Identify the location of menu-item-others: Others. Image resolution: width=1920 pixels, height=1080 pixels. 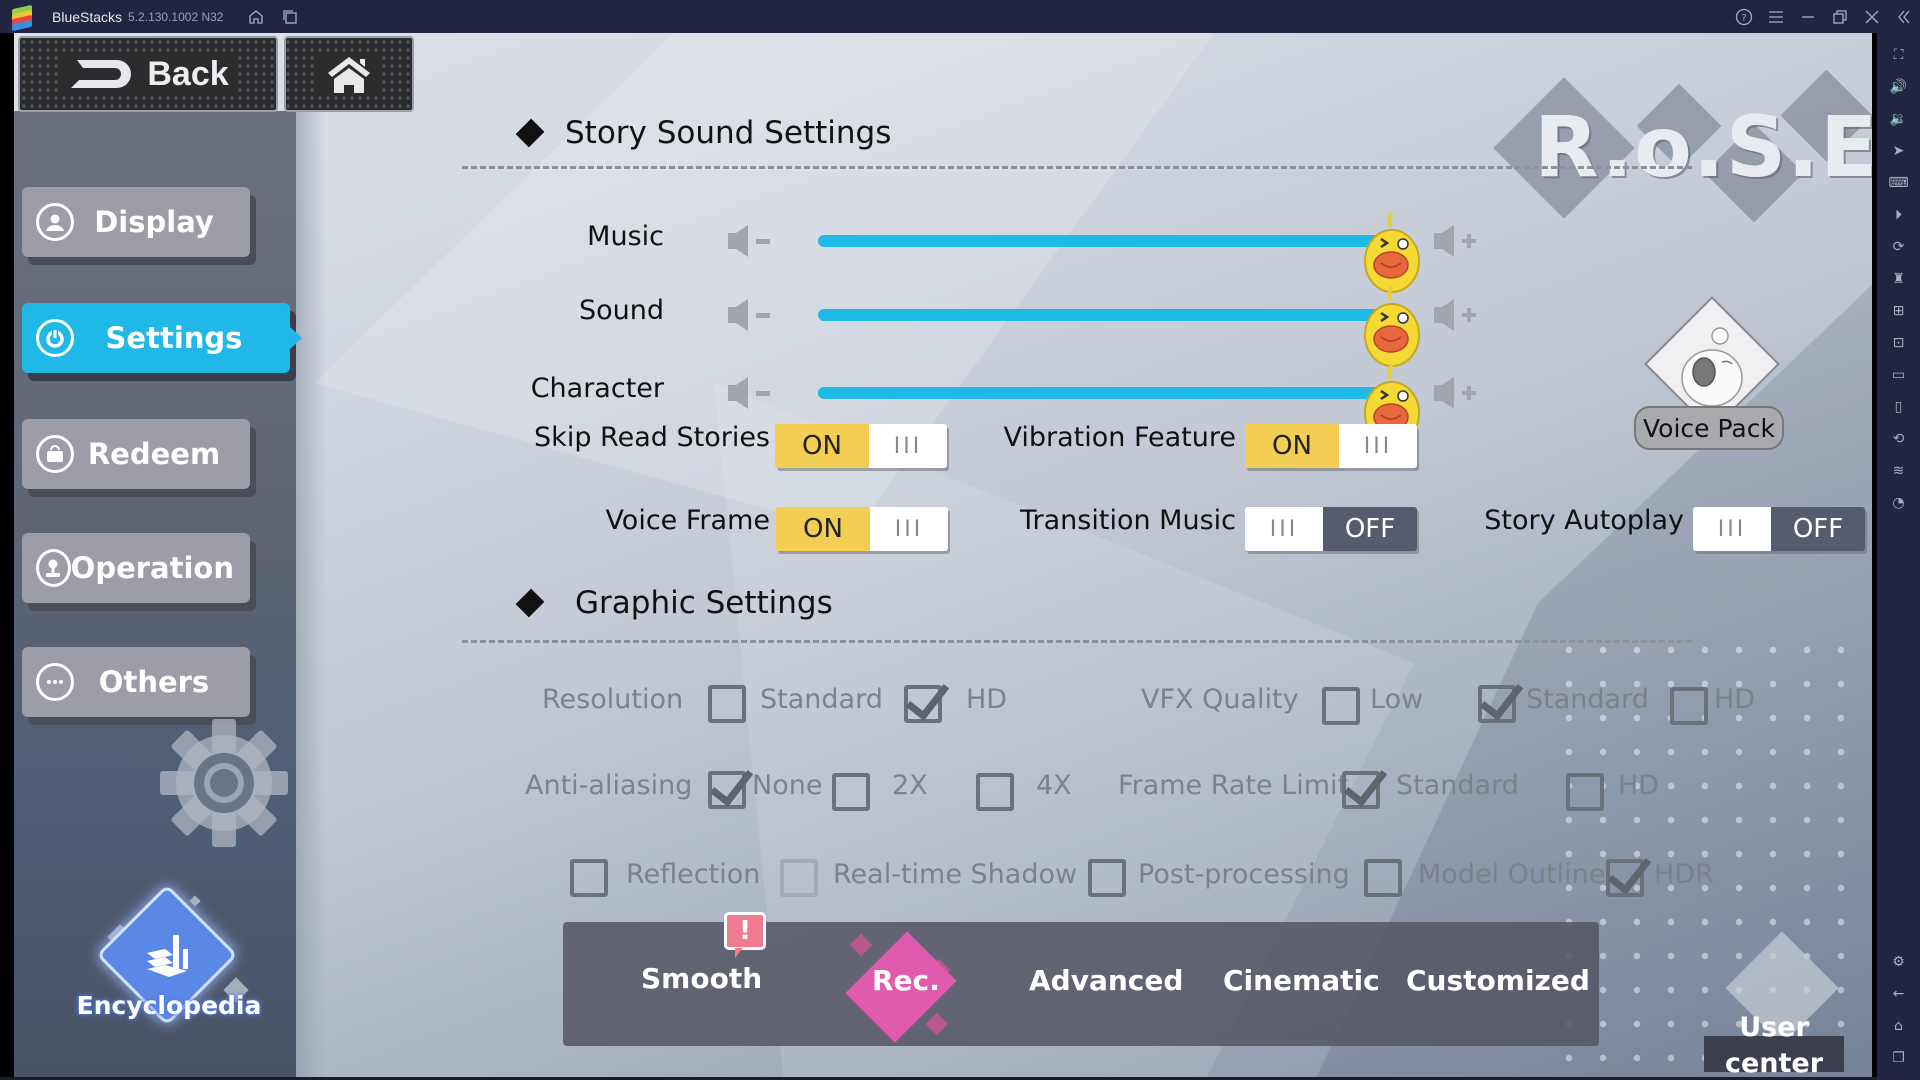
(136, 682).